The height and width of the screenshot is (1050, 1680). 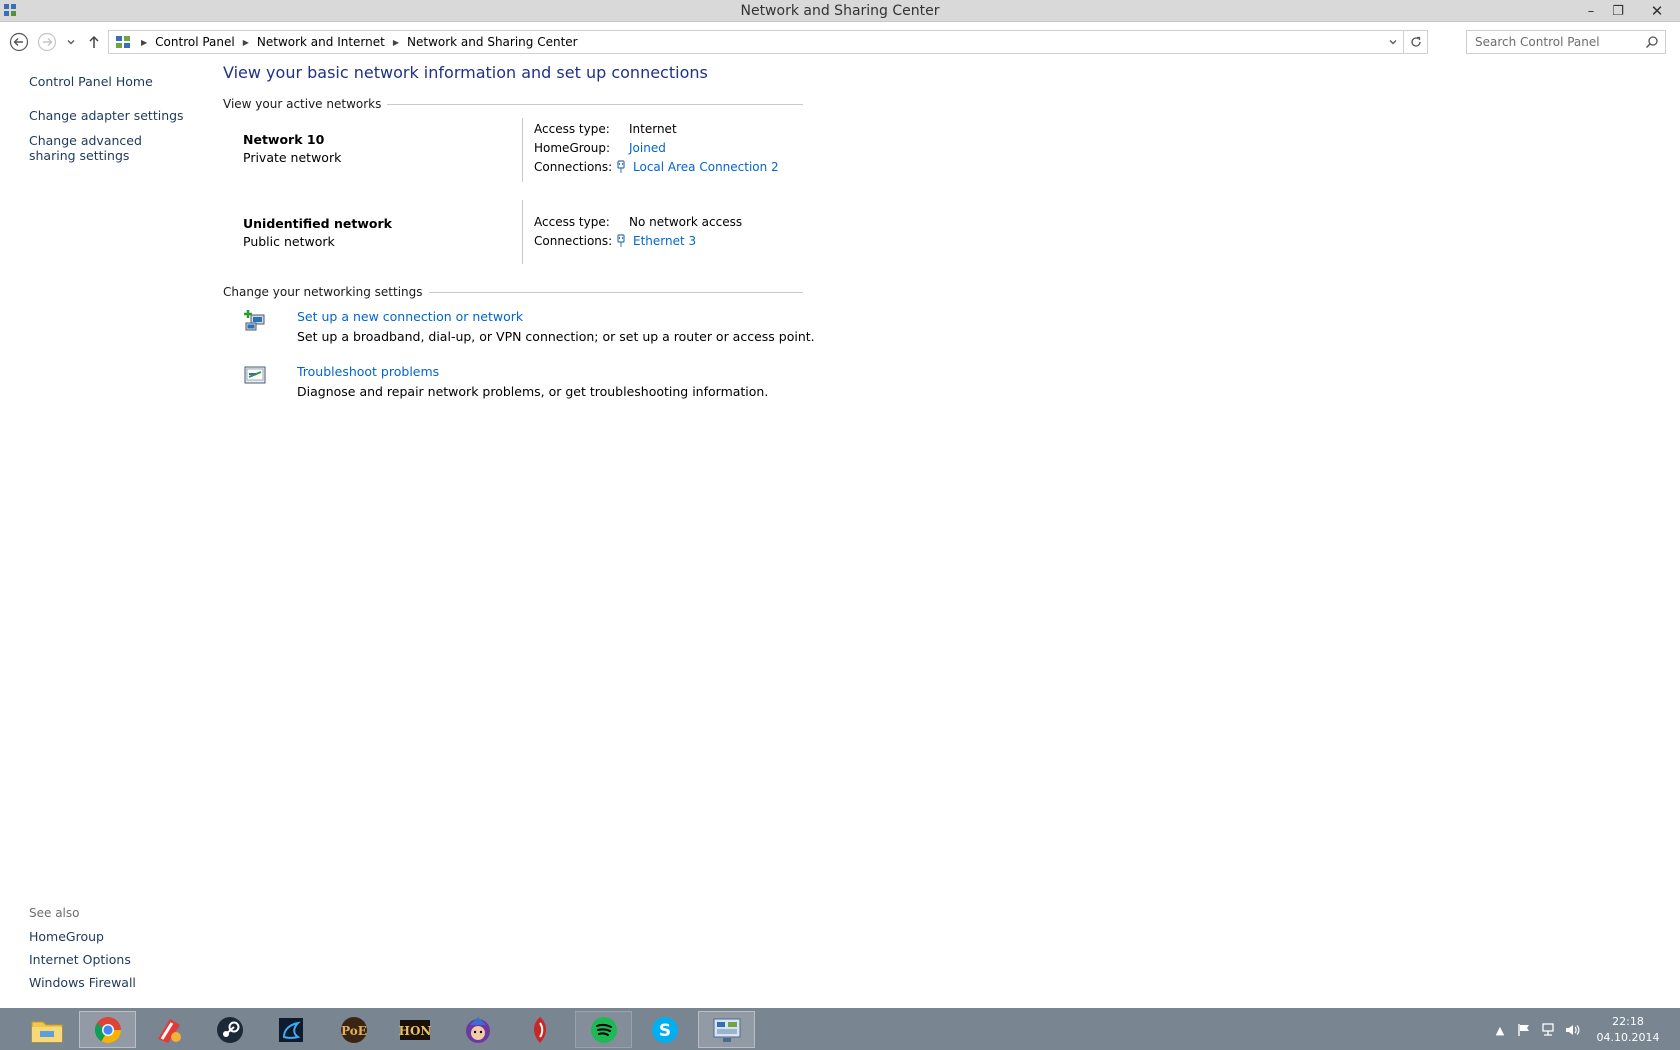 I want to click on taskbar: PoE HON S ▲ 22:18 04.10.2014, so click(x=840, y=1029).